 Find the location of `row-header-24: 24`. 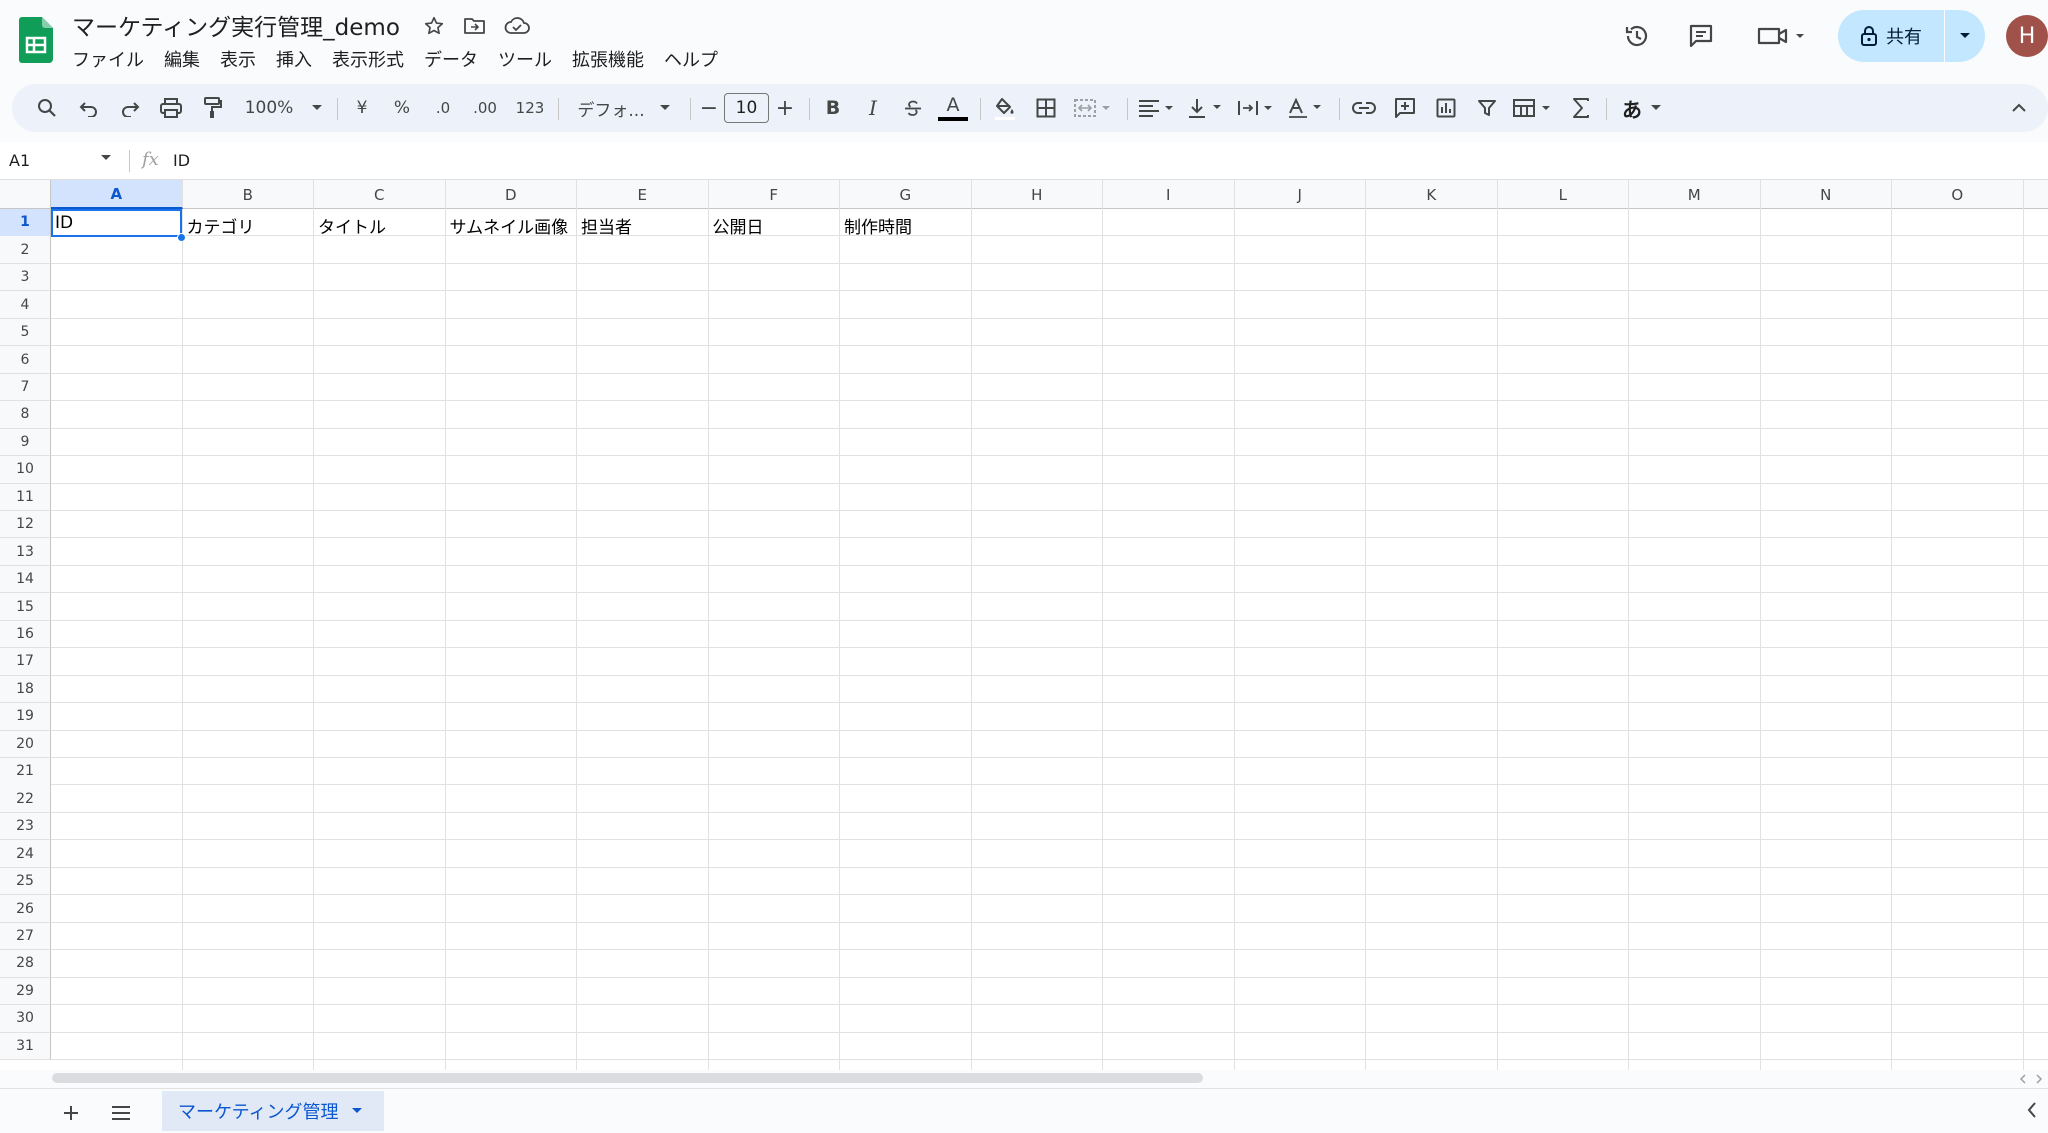

row-header-24: 24 is located at coordinates (25, 854).